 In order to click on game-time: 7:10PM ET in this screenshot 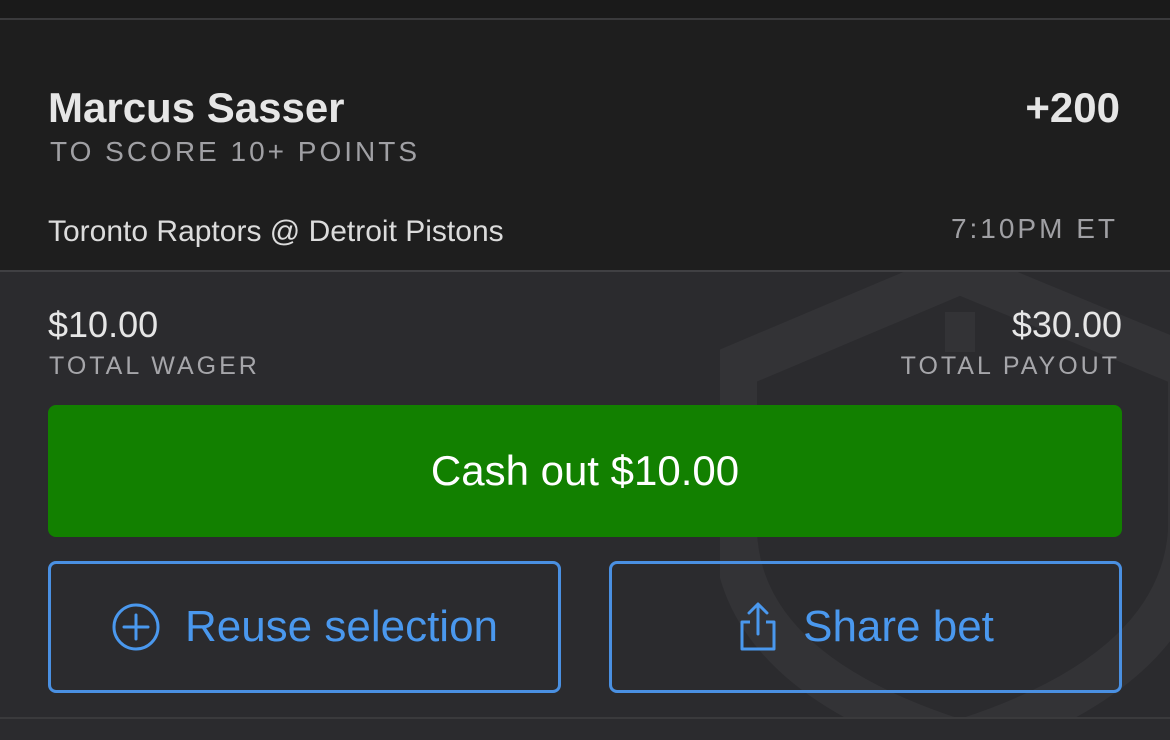, I will do `click(1034, 228)`.